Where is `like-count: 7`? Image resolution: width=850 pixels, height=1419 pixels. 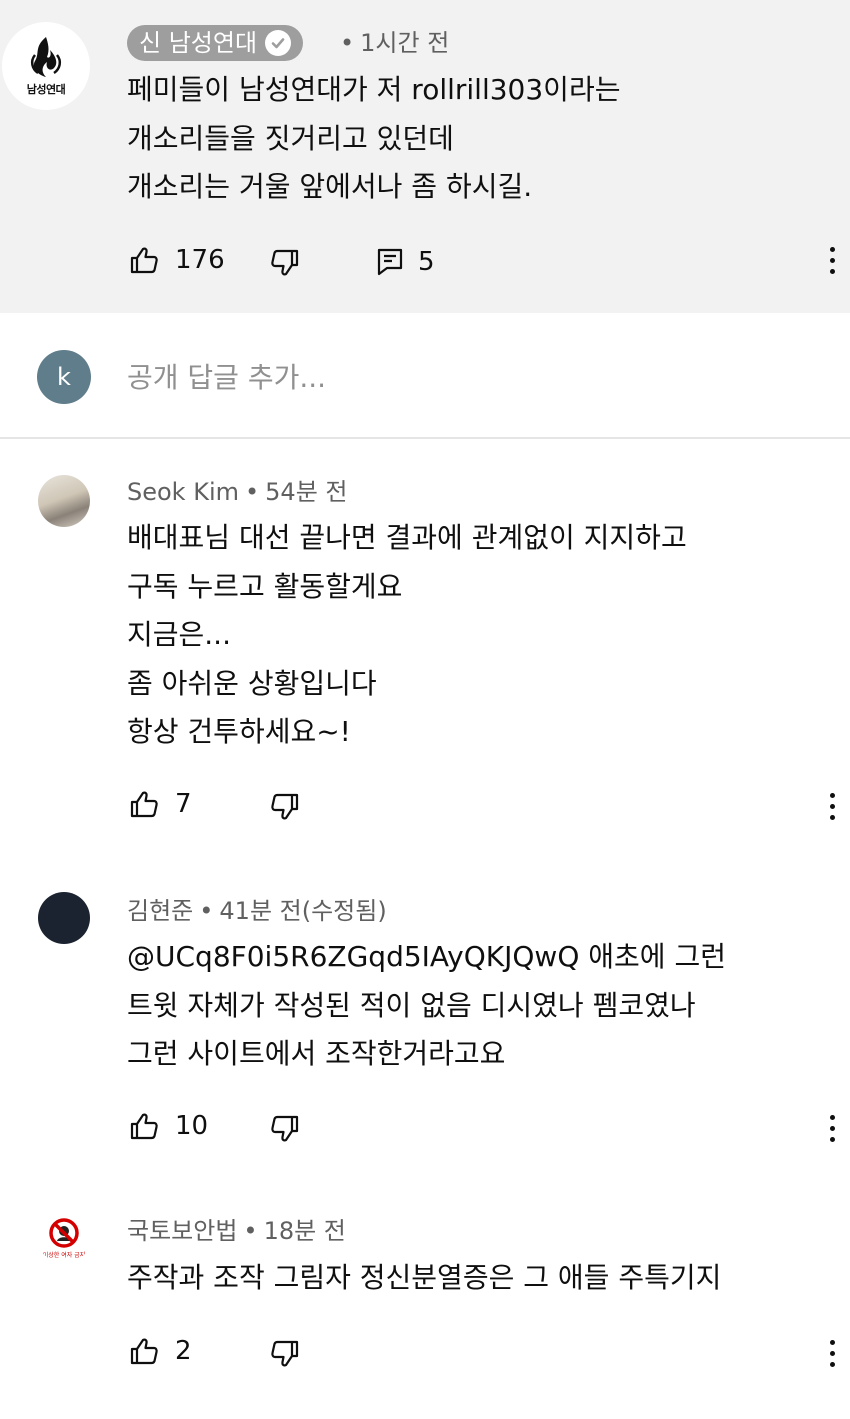
like-count: 7 is located at coordinates (183, 804).